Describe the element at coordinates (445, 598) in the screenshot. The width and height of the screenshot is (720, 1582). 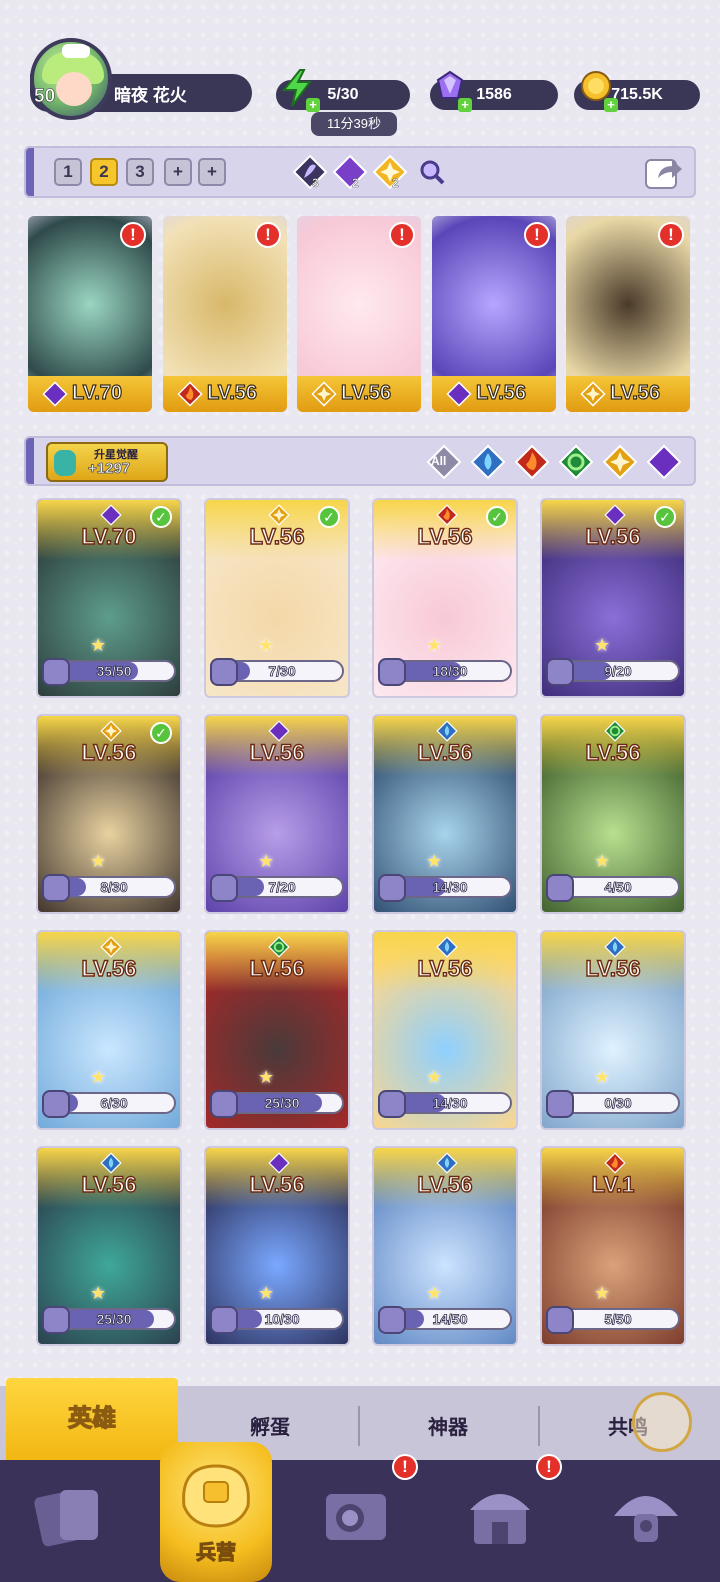
I see `hero-card: LV.56 ✓ ★ 18/30` at that location.